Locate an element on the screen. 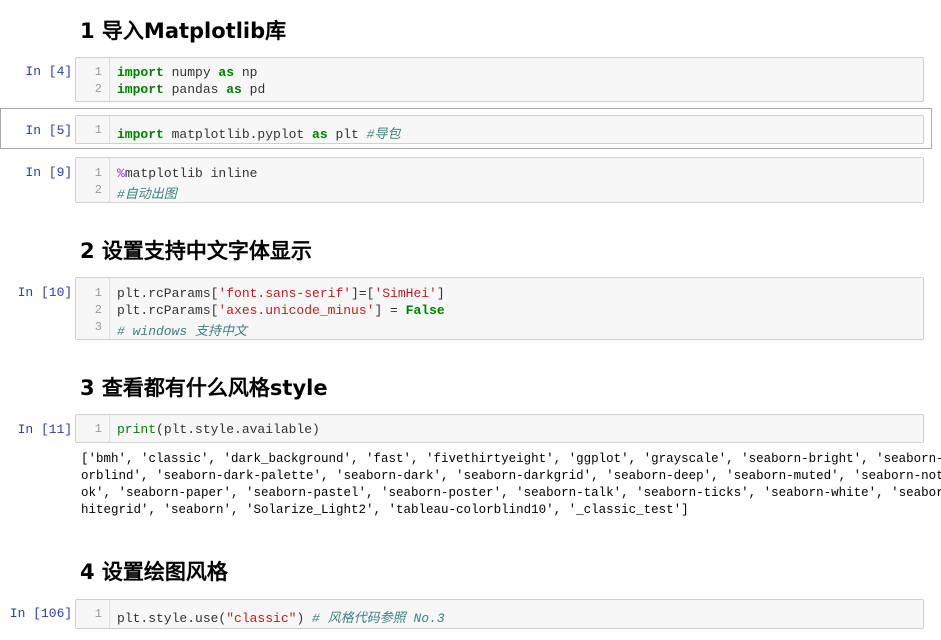 The height and width of the screenshot is (640, 941). code-string: 'axes.unicode_minus' is located at coordinates (296, 310).